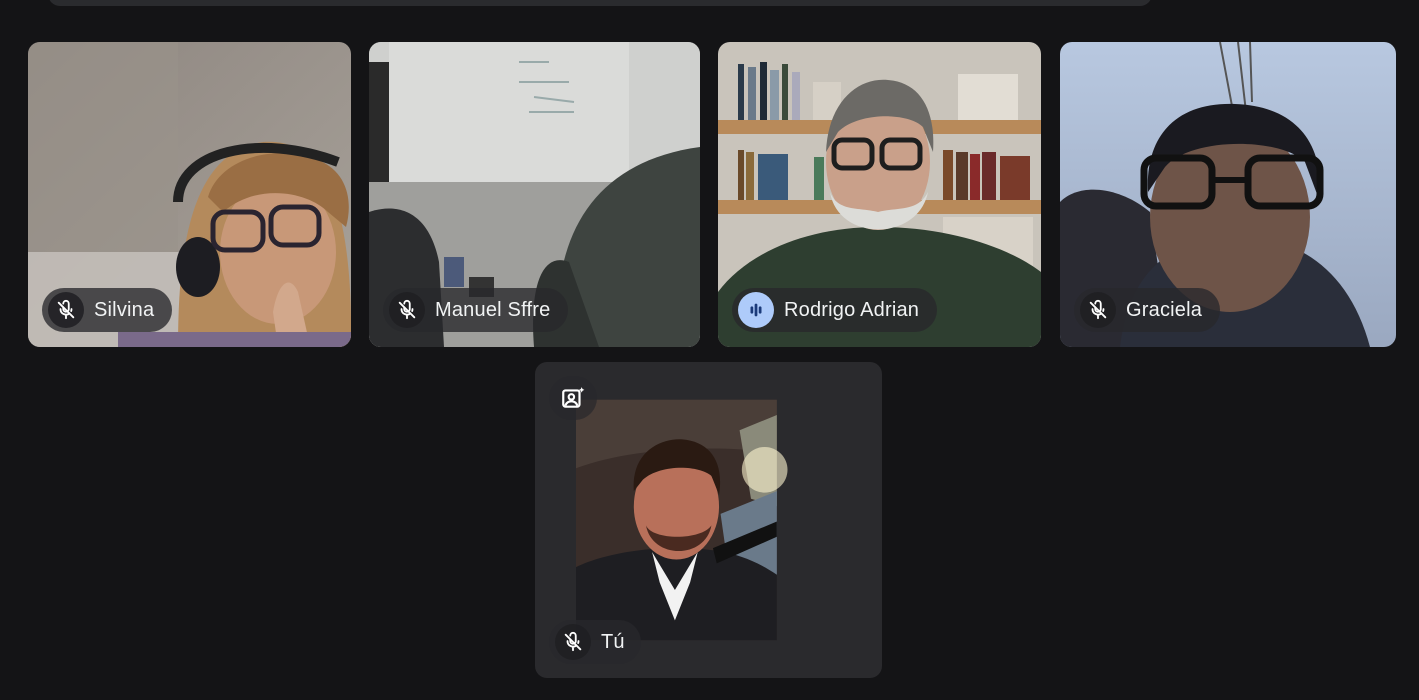  What do you see at coordinates (852, 309) in the screenshot?
I see `participant-name: Rodrigo Adrian` at bounding box center [852, 309].